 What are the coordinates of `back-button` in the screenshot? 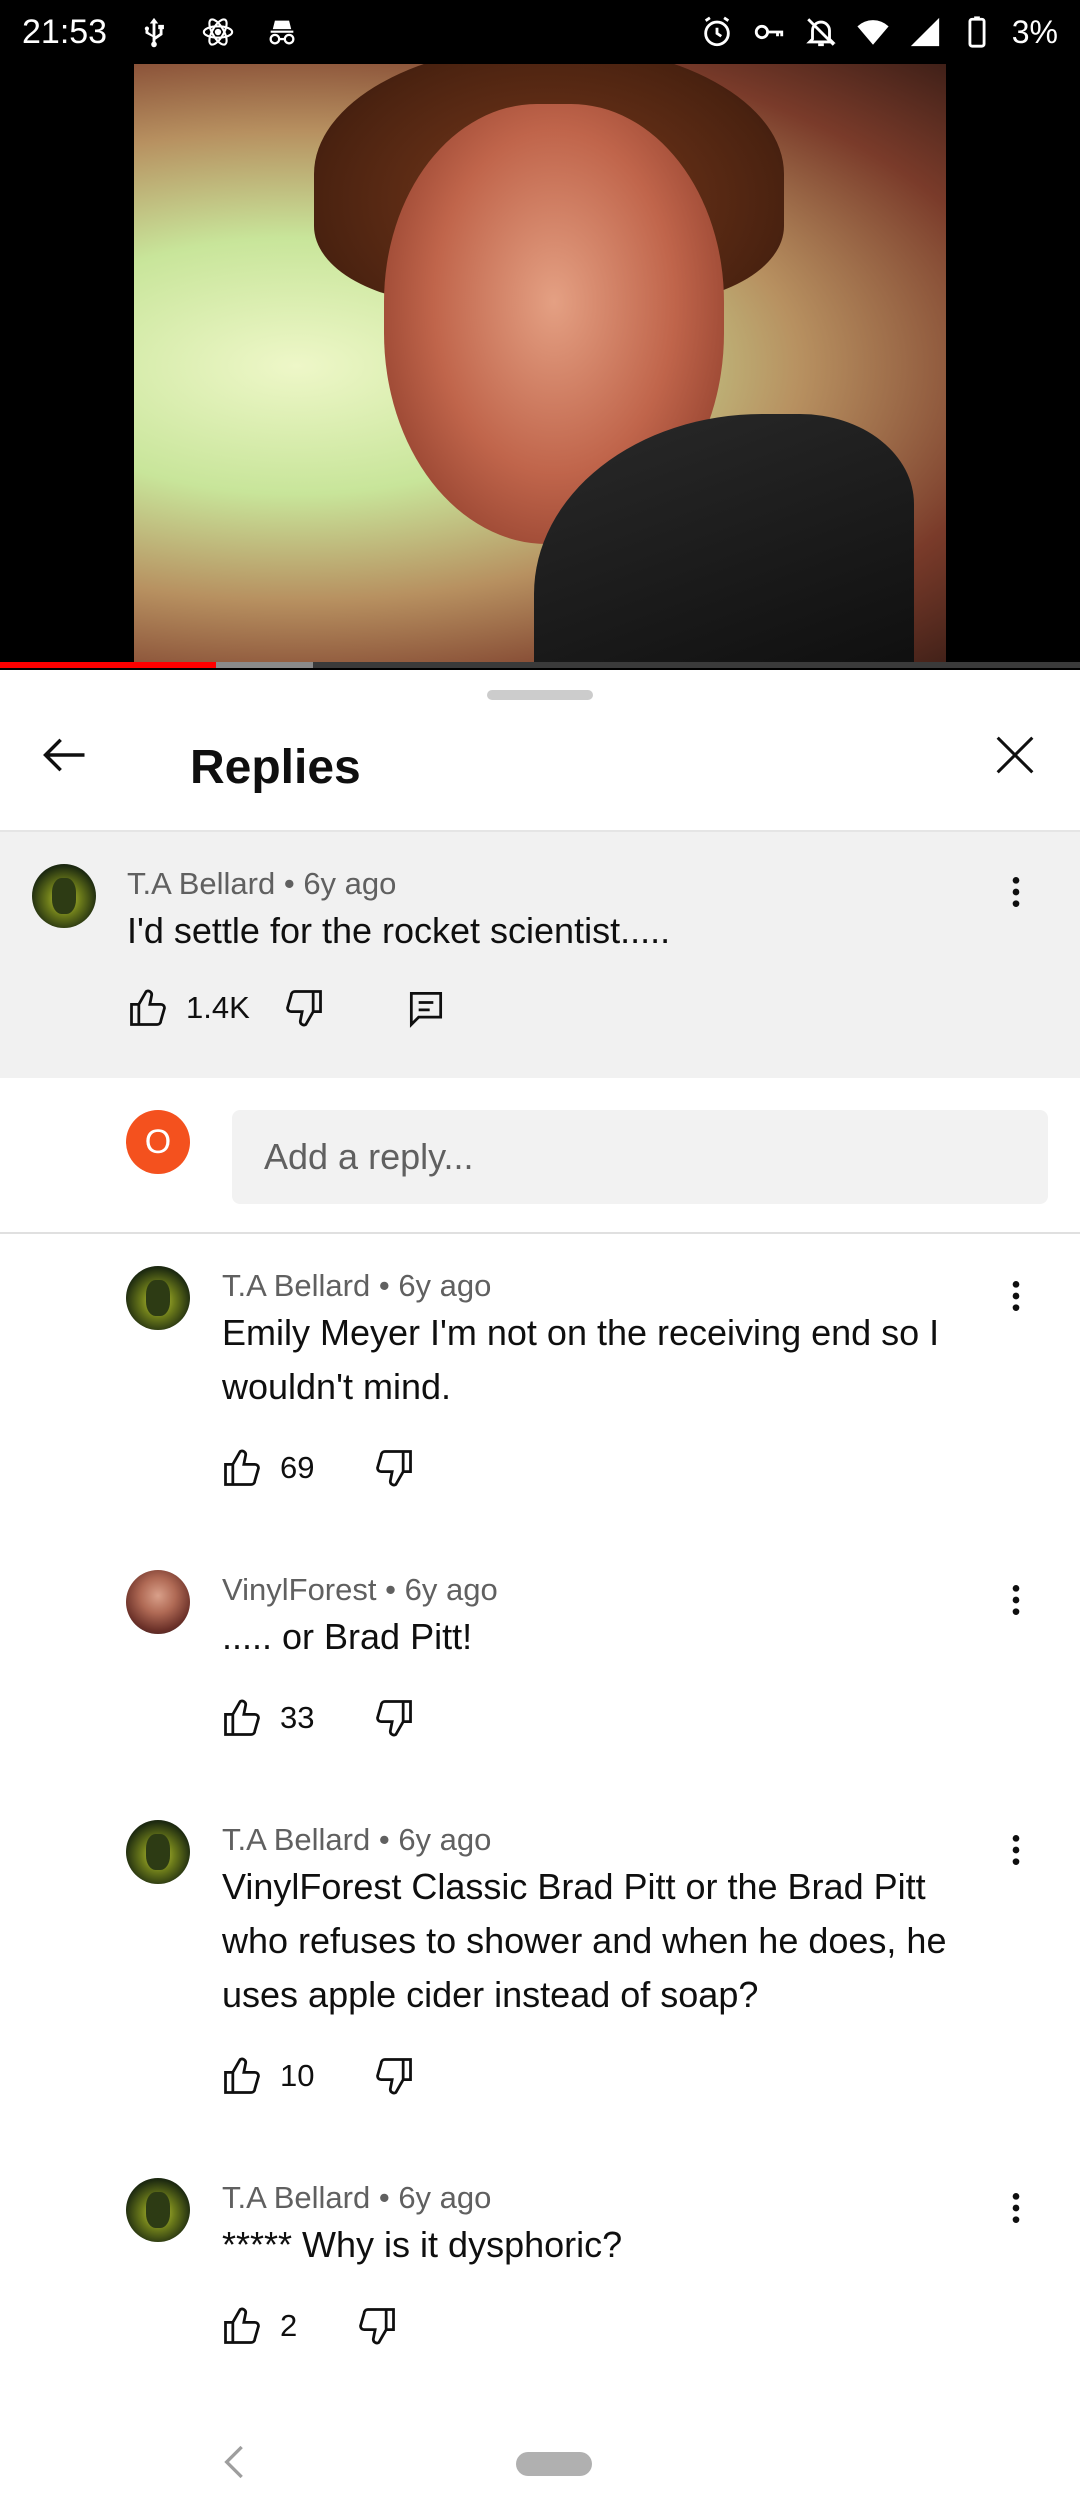 It's located at (65, 755).